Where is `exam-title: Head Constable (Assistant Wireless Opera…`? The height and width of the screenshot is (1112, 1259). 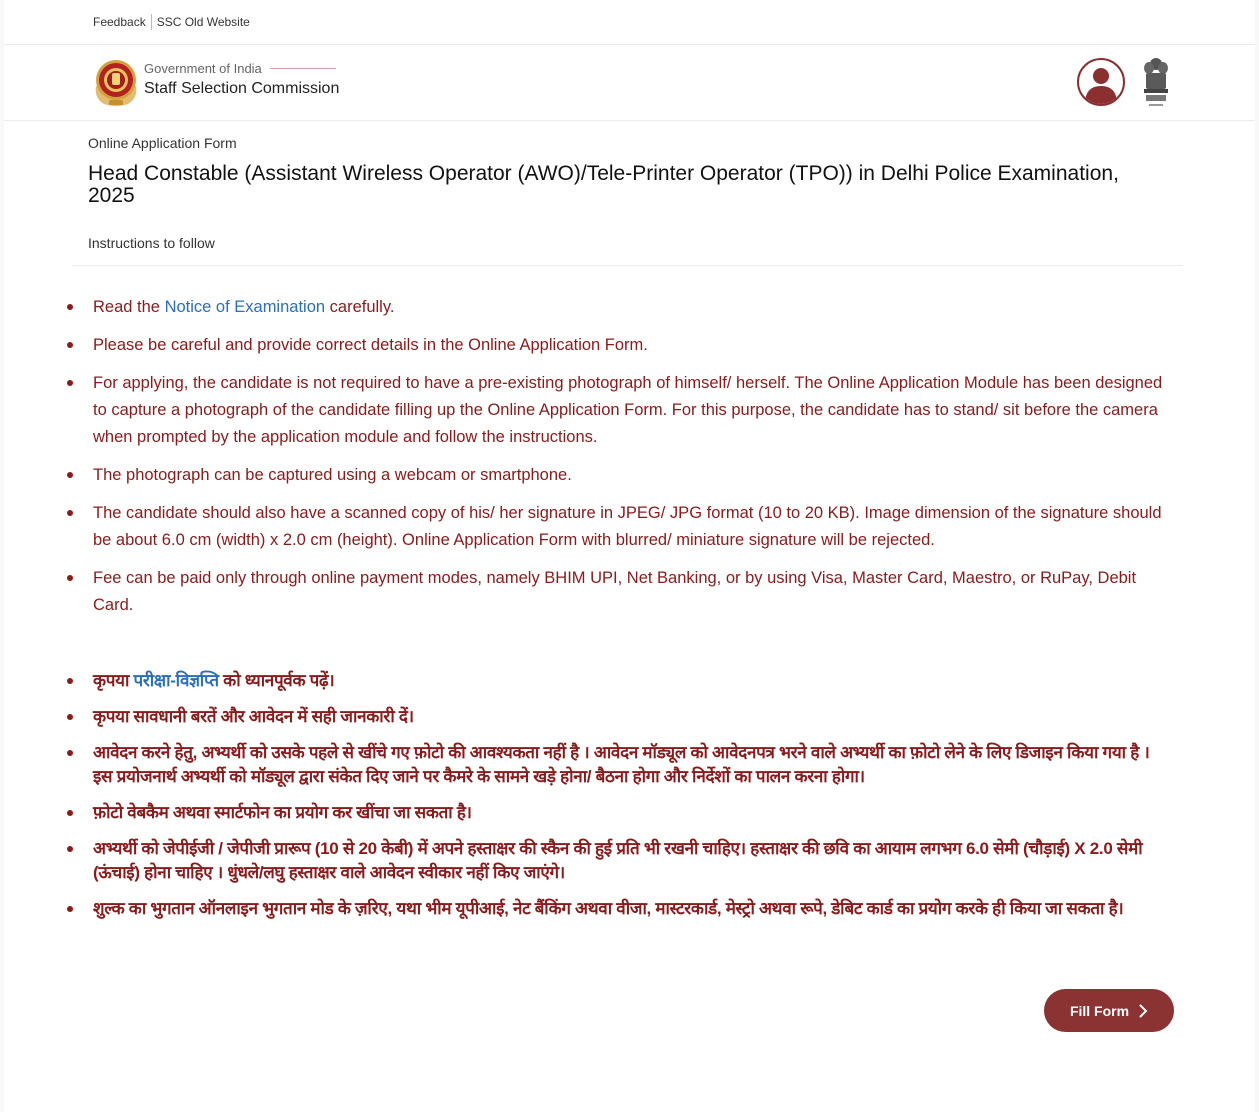
exam-title: Head Constable (Assistant Wireless Opera… is located at coordinates (603, 184).